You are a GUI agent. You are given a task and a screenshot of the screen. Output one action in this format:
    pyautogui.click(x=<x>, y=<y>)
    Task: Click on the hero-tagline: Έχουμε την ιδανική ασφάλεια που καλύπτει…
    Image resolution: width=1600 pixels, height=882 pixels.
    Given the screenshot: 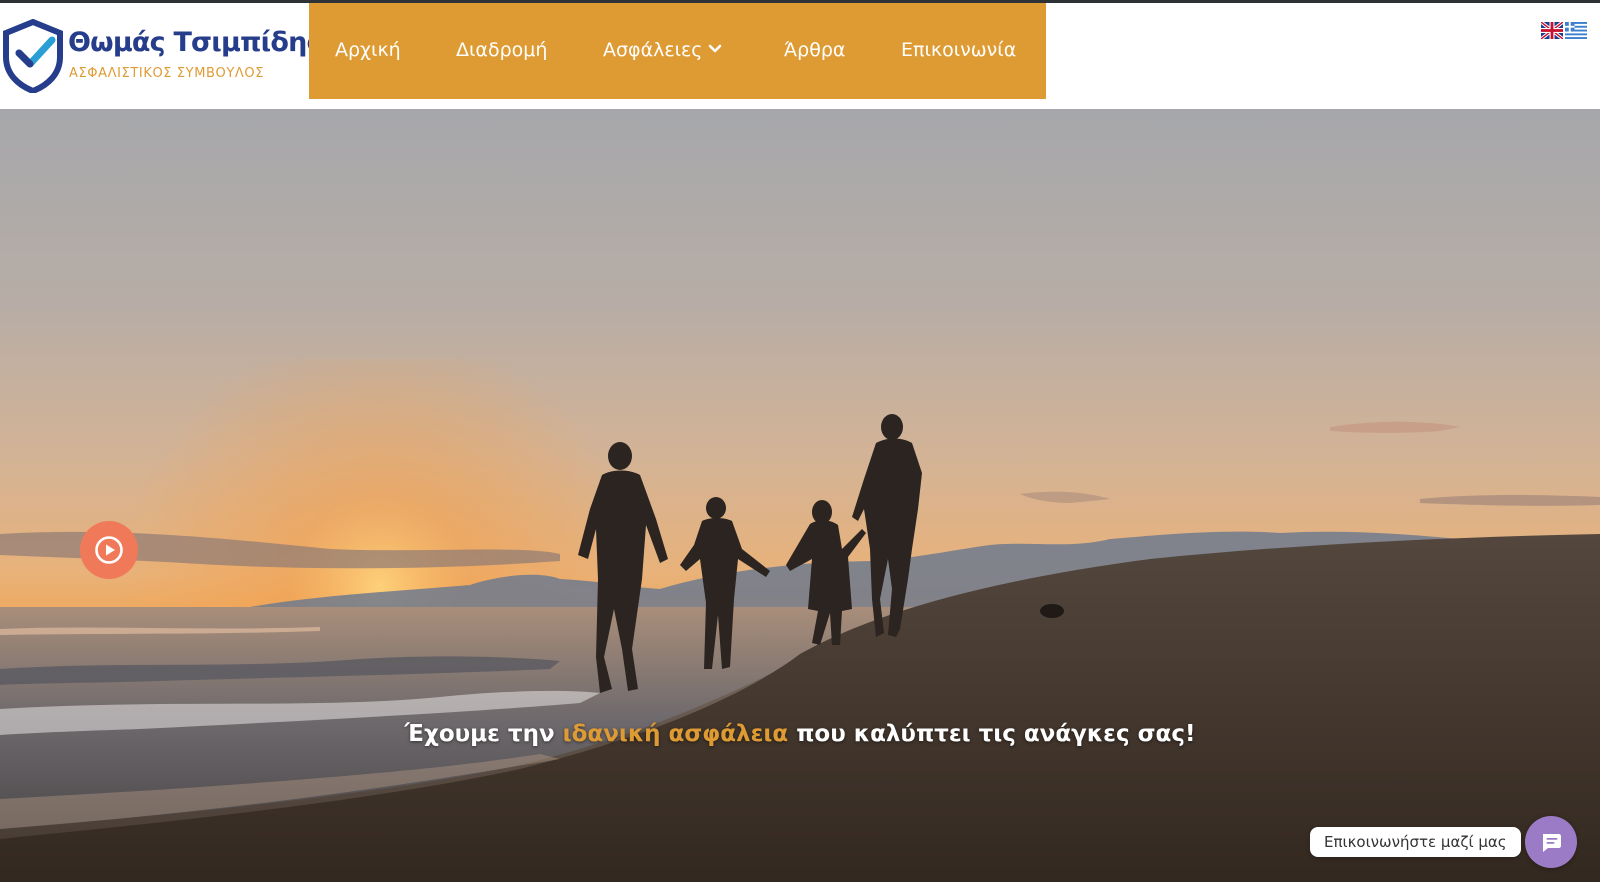 What is the action you would take?
    pyautogui.click(x=800, y=734)
    